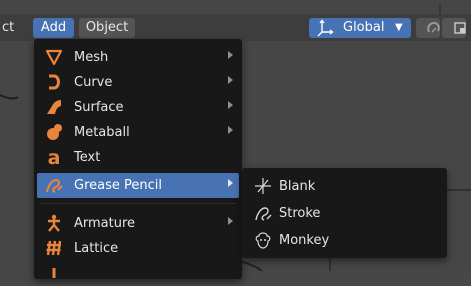  Describe the element at coordinates (138, 273) in the screenshot. I see `menu-item-cutoff` at that location.